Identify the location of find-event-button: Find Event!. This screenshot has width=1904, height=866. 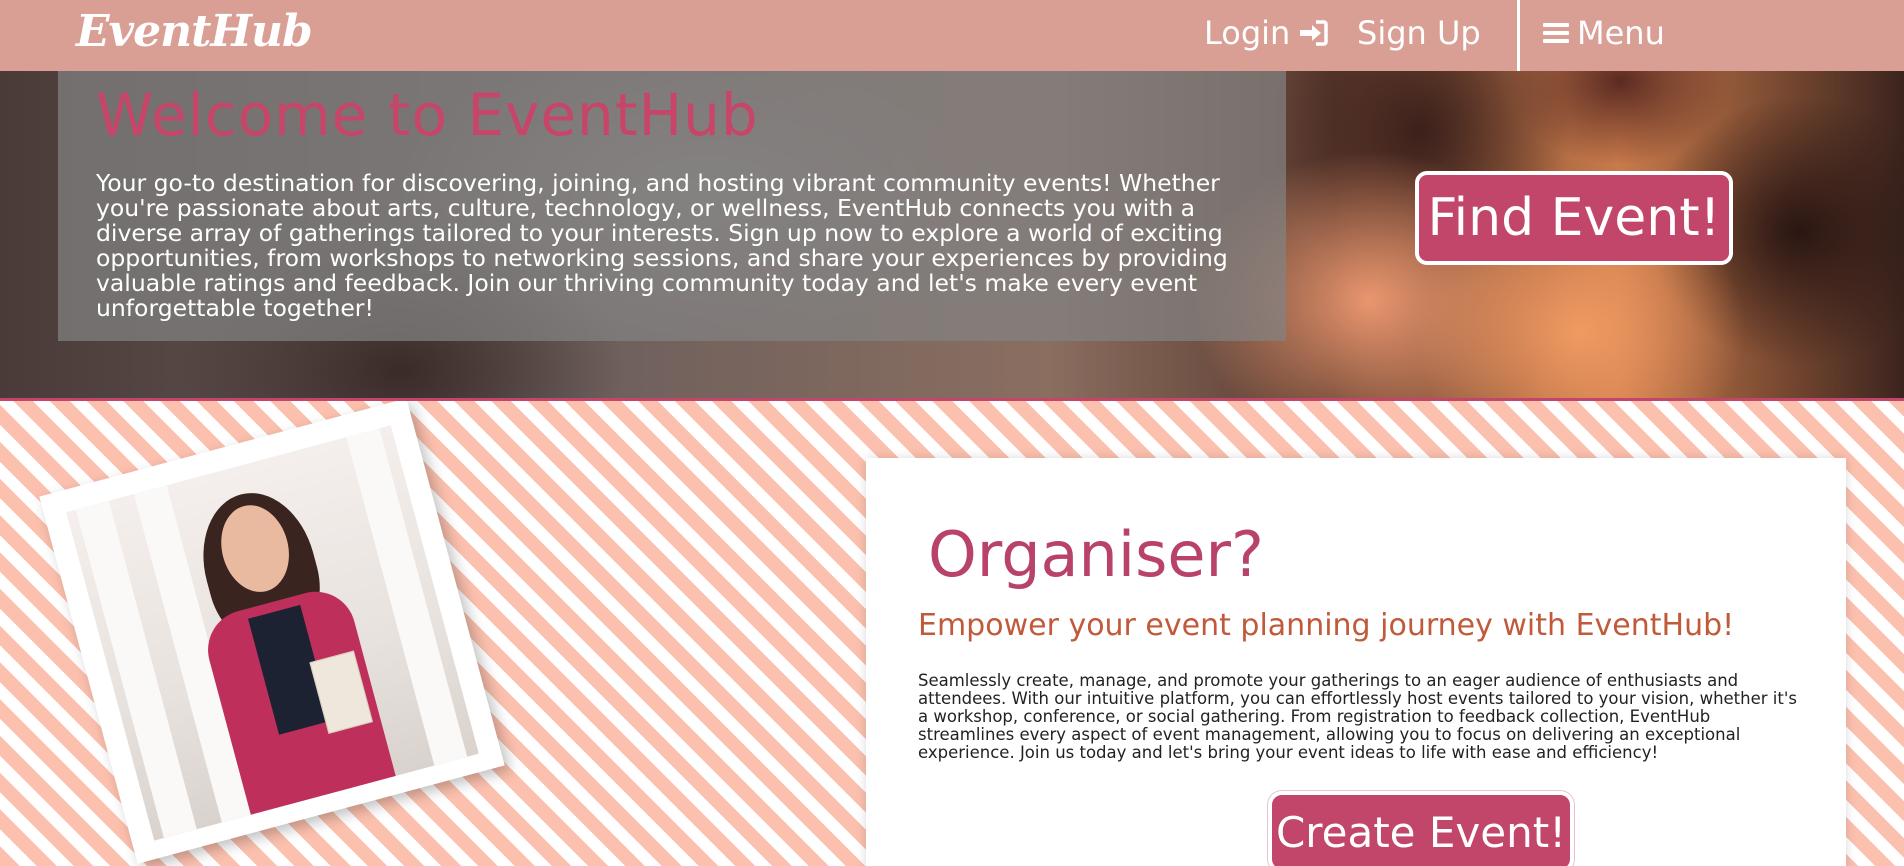
(1574, 218).